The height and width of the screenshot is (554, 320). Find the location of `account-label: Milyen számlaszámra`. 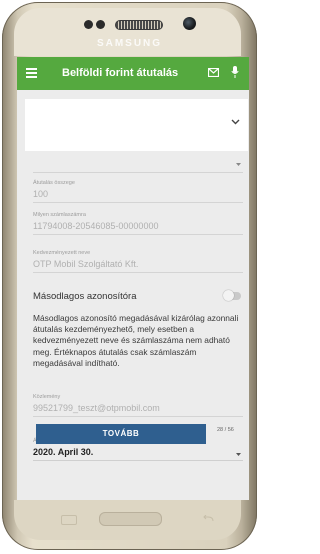

account-label: Milyen számlaszámra is located at coordinates (59, 215).